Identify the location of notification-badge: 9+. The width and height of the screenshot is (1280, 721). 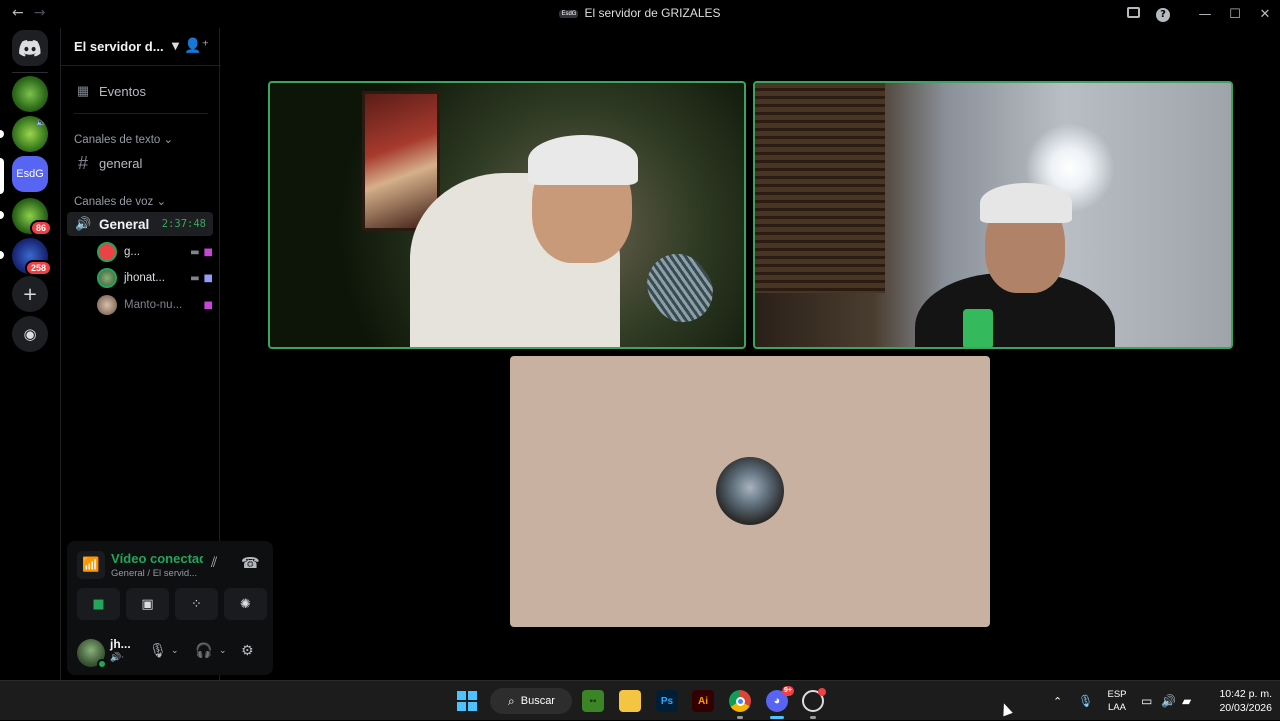
(788, 691).